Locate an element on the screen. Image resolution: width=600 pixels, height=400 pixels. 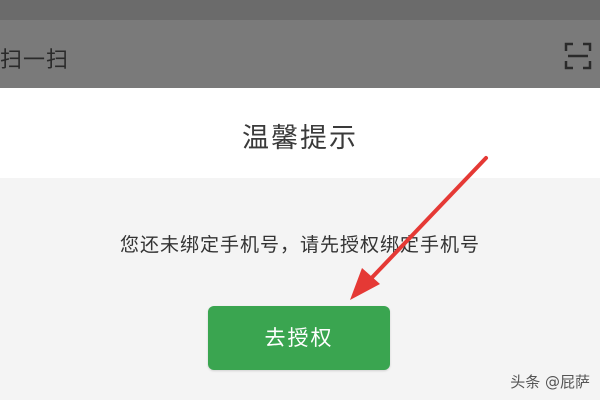
watermark: 头条 @屁萨 is located at coordinates (550, 382).